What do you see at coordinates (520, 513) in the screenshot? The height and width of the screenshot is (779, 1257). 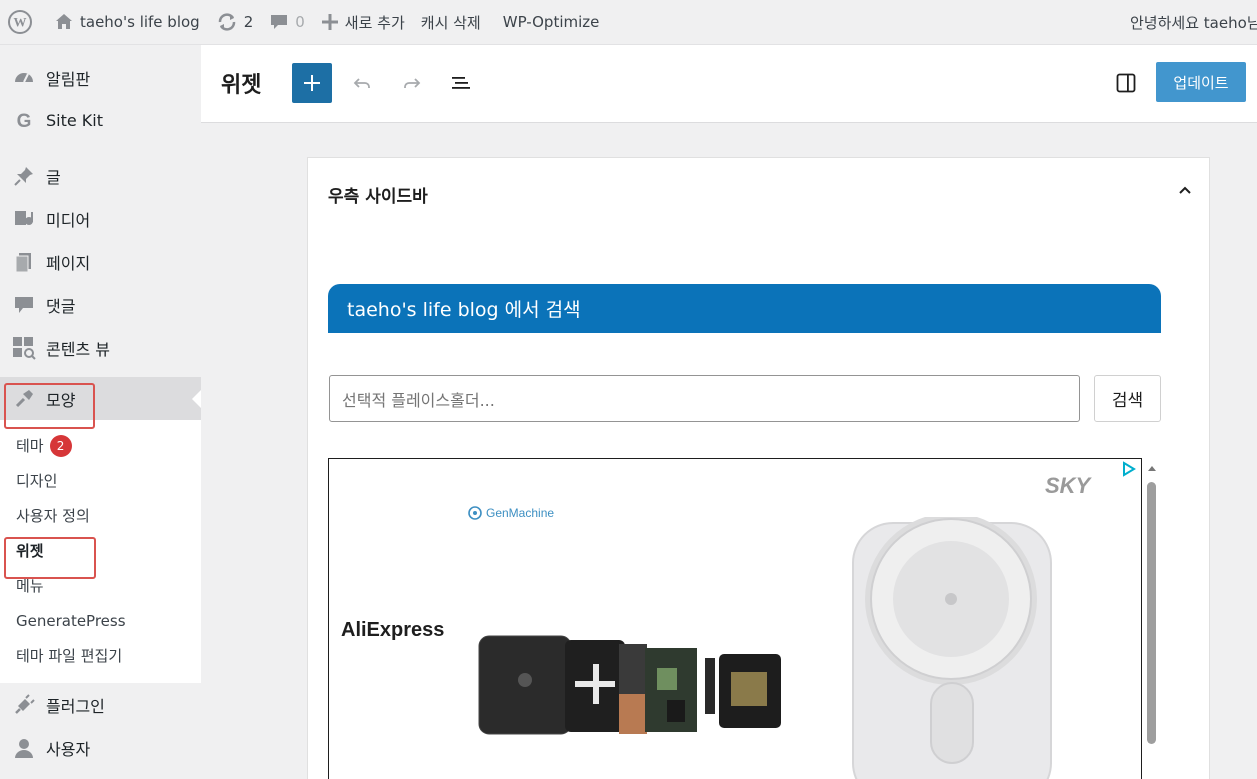 I see `ad-brand-genmachine-text: GenMachine` at bounding box center [520, 513].